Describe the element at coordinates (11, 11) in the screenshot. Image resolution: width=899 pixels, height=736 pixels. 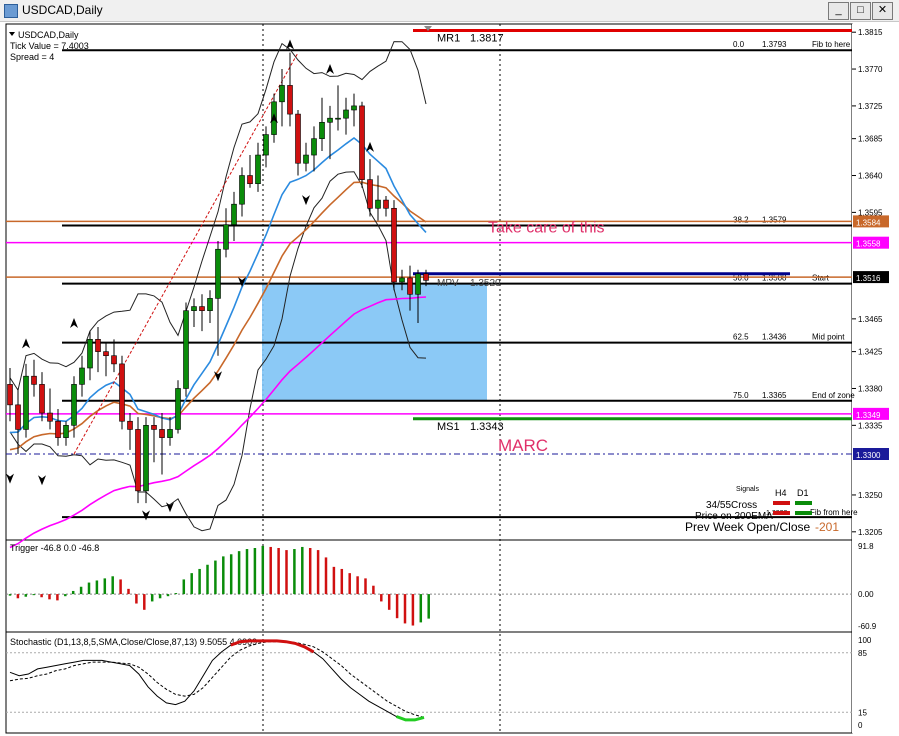
I see `chart-window-icon` at that location.